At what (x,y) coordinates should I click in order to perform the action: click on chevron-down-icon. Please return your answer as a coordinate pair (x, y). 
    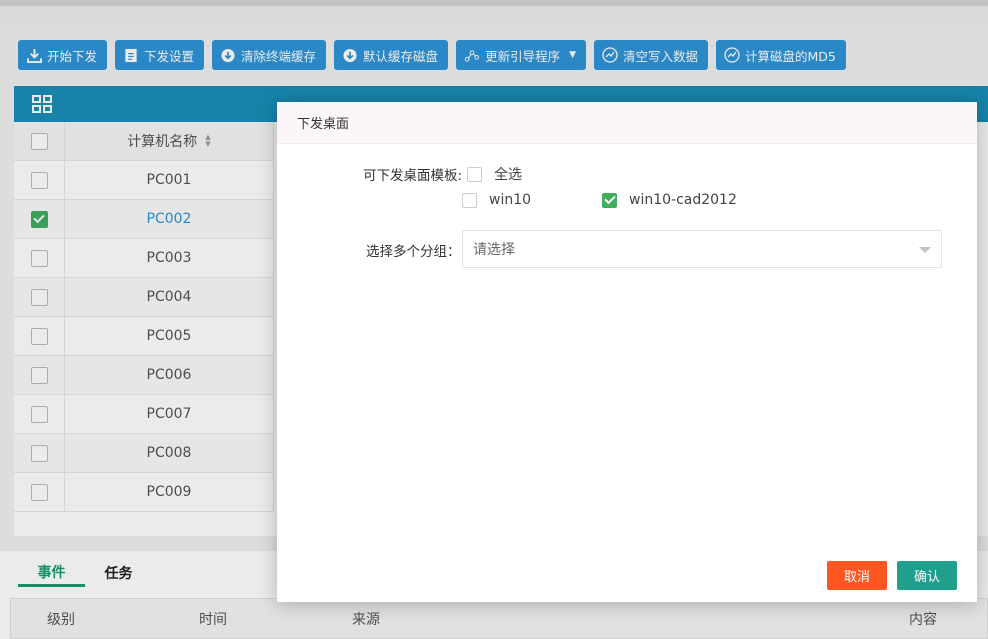
    Looking at the image, I should click on (925, 250).